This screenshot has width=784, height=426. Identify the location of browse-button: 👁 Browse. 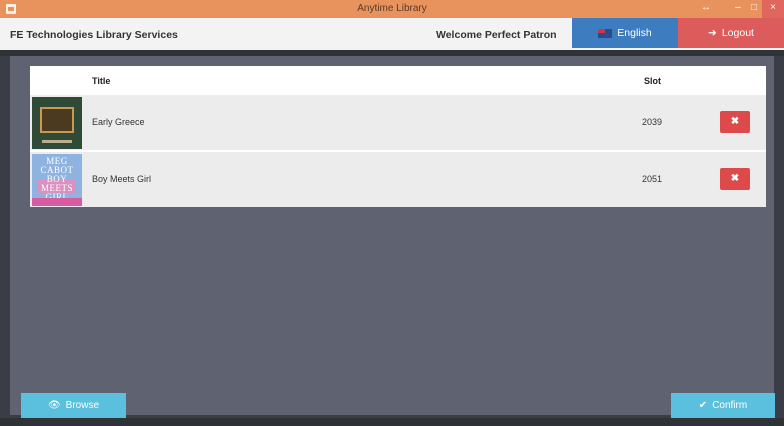
(73, 405).